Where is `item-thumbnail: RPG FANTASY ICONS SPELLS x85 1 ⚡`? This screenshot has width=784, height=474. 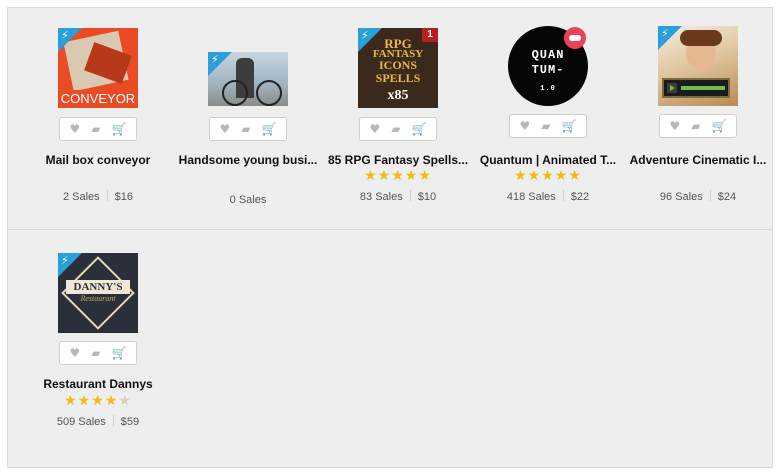
item-thumbnail: RPG FANTASY ICONS SPELLS x85 1 ⚡ is located at coordinates (398, 68).